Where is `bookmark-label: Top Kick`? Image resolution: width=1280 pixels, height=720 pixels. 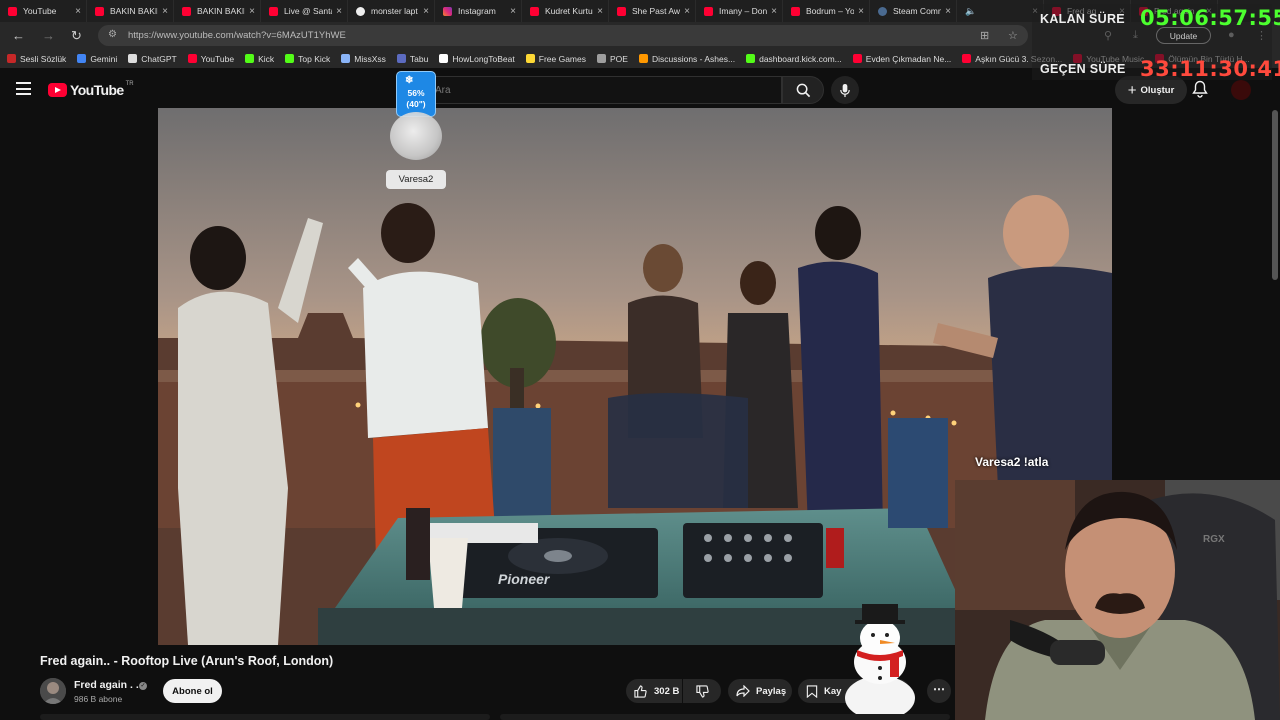
bookmark-label: Top Kick is located at coordinates (314, 58).